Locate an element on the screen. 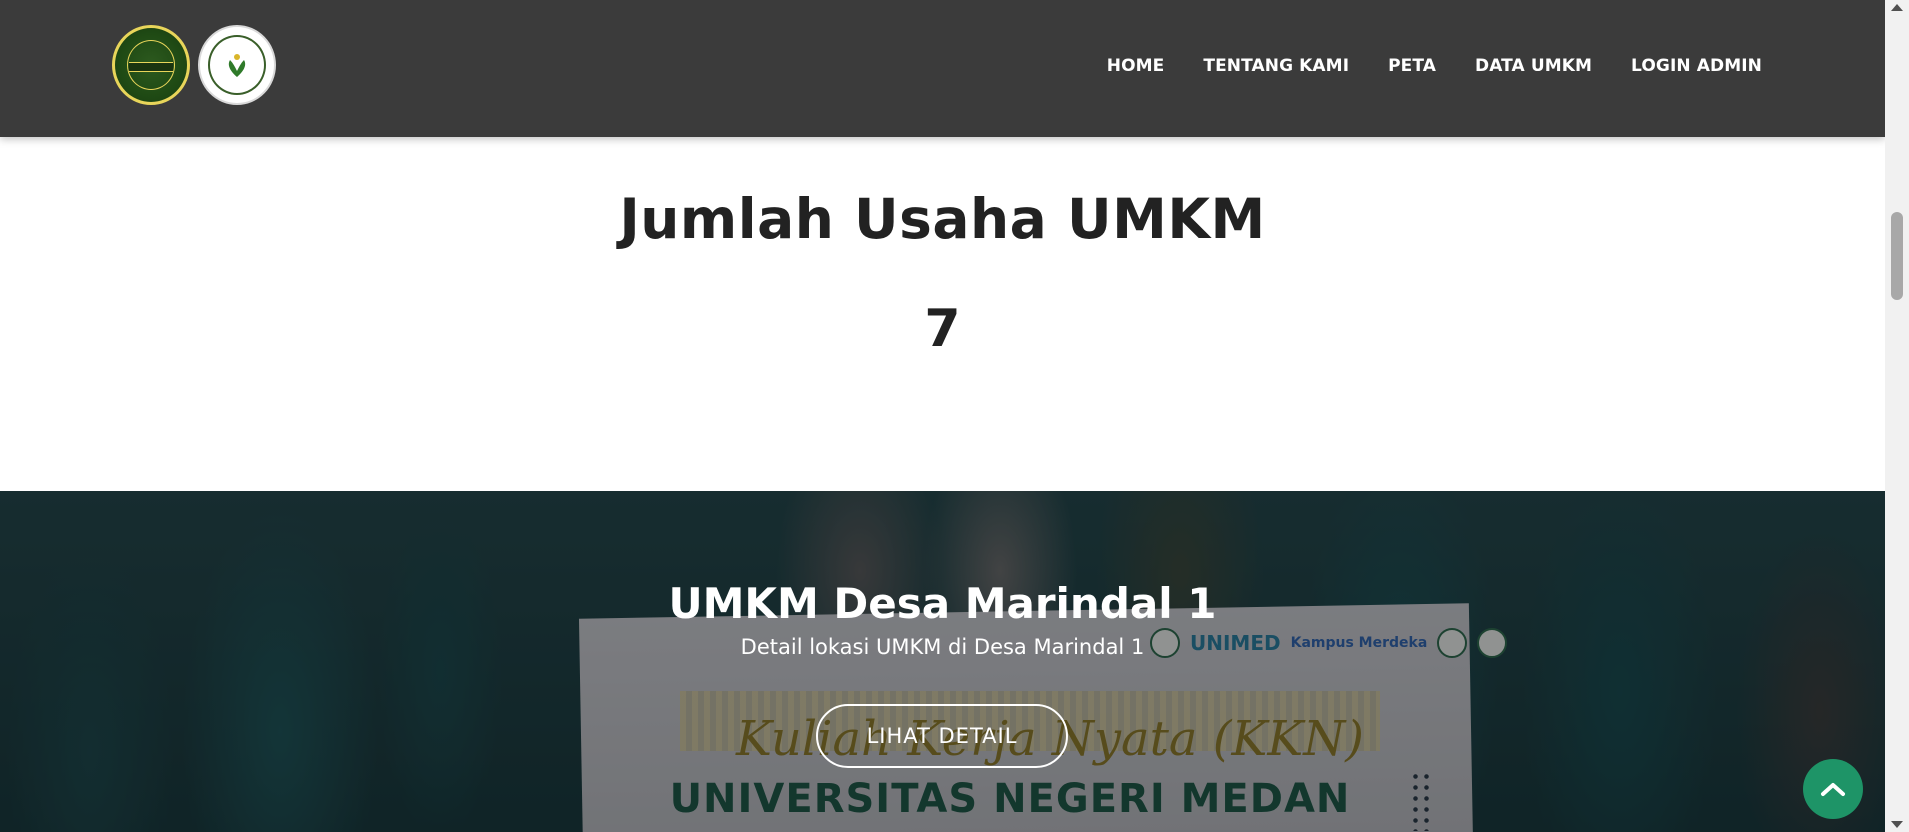 This screenshot has width=1909, height=832. hero-subtitle: Detail lokasi UMKM di Desa Marindal 1 is located at coordinates (942, 647).